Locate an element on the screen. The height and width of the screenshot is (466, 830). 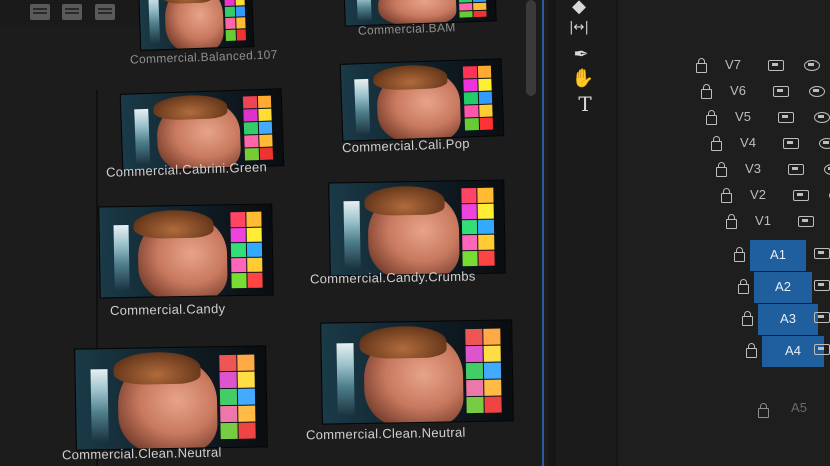
browser-toolbar is located at coordinates (75, 13).